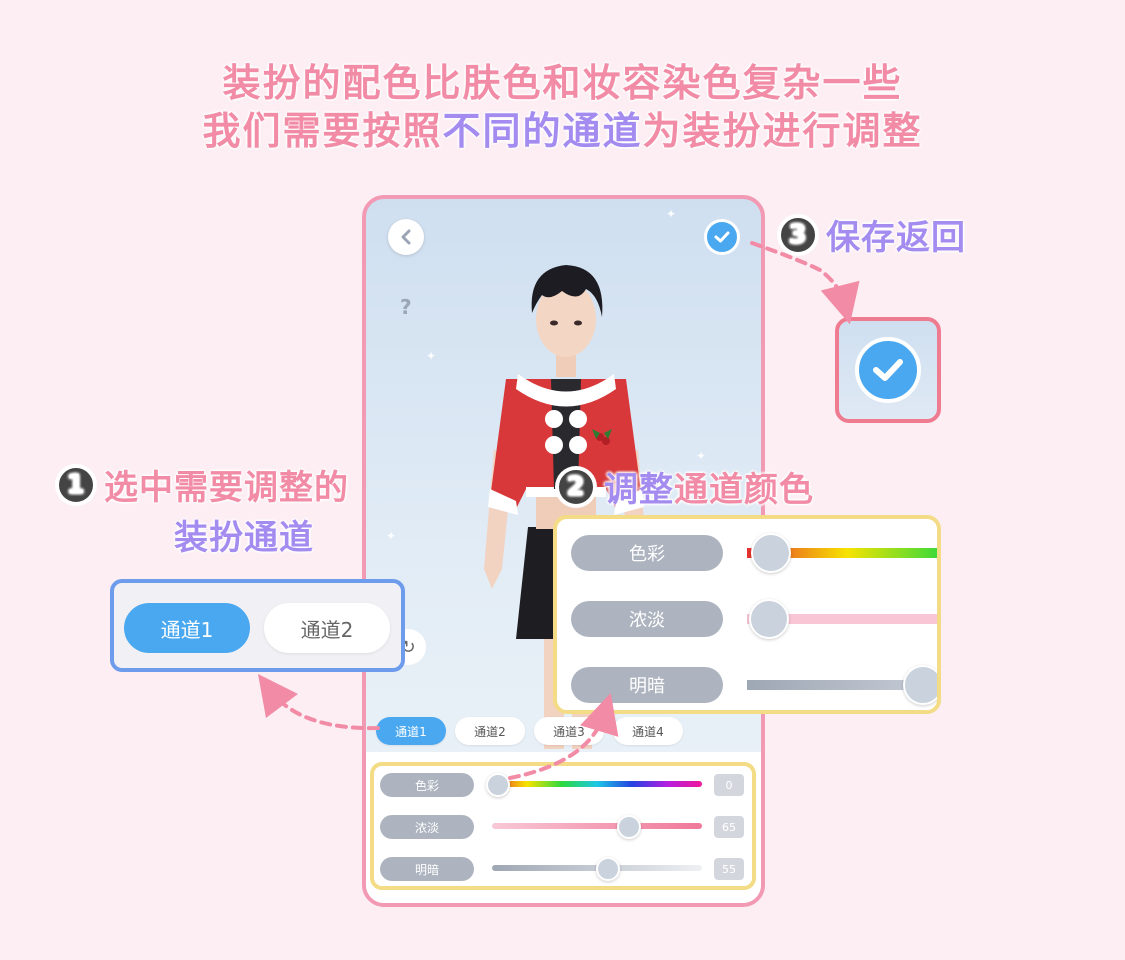  What do you see at coordinates (597, 784) in the screenshot?
I see `hue-slider-track` at bounding box center [597, 784].